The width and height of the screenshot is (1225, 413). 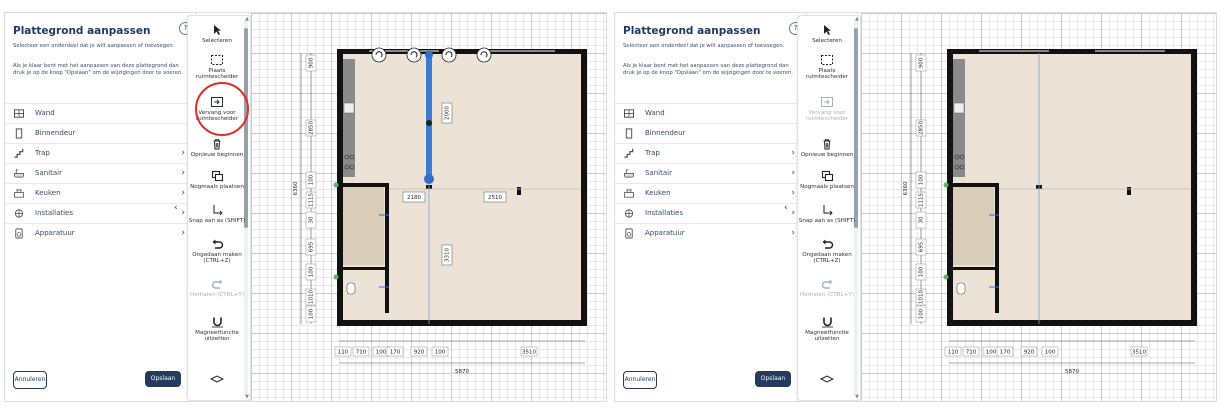 What do you see at coordinates (349, 118) in the screenshot?
I see `kitchen-counter` at bounding box center [349, 118].